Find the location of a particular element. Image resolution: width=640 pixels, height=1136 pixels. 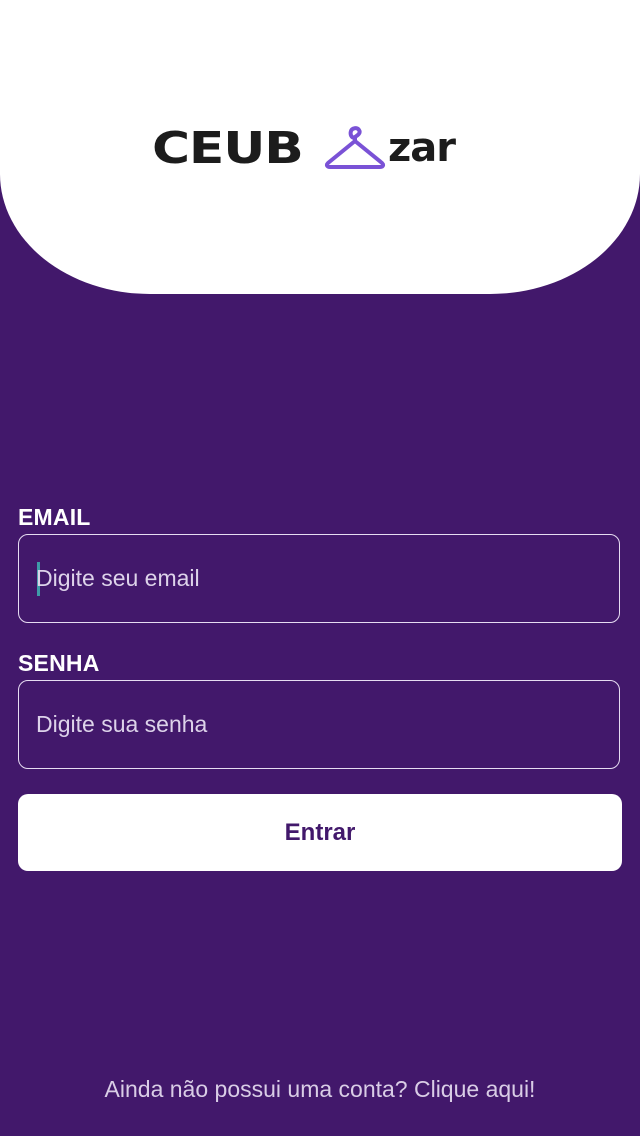

password-field-box is located at coordinates (319, 724).